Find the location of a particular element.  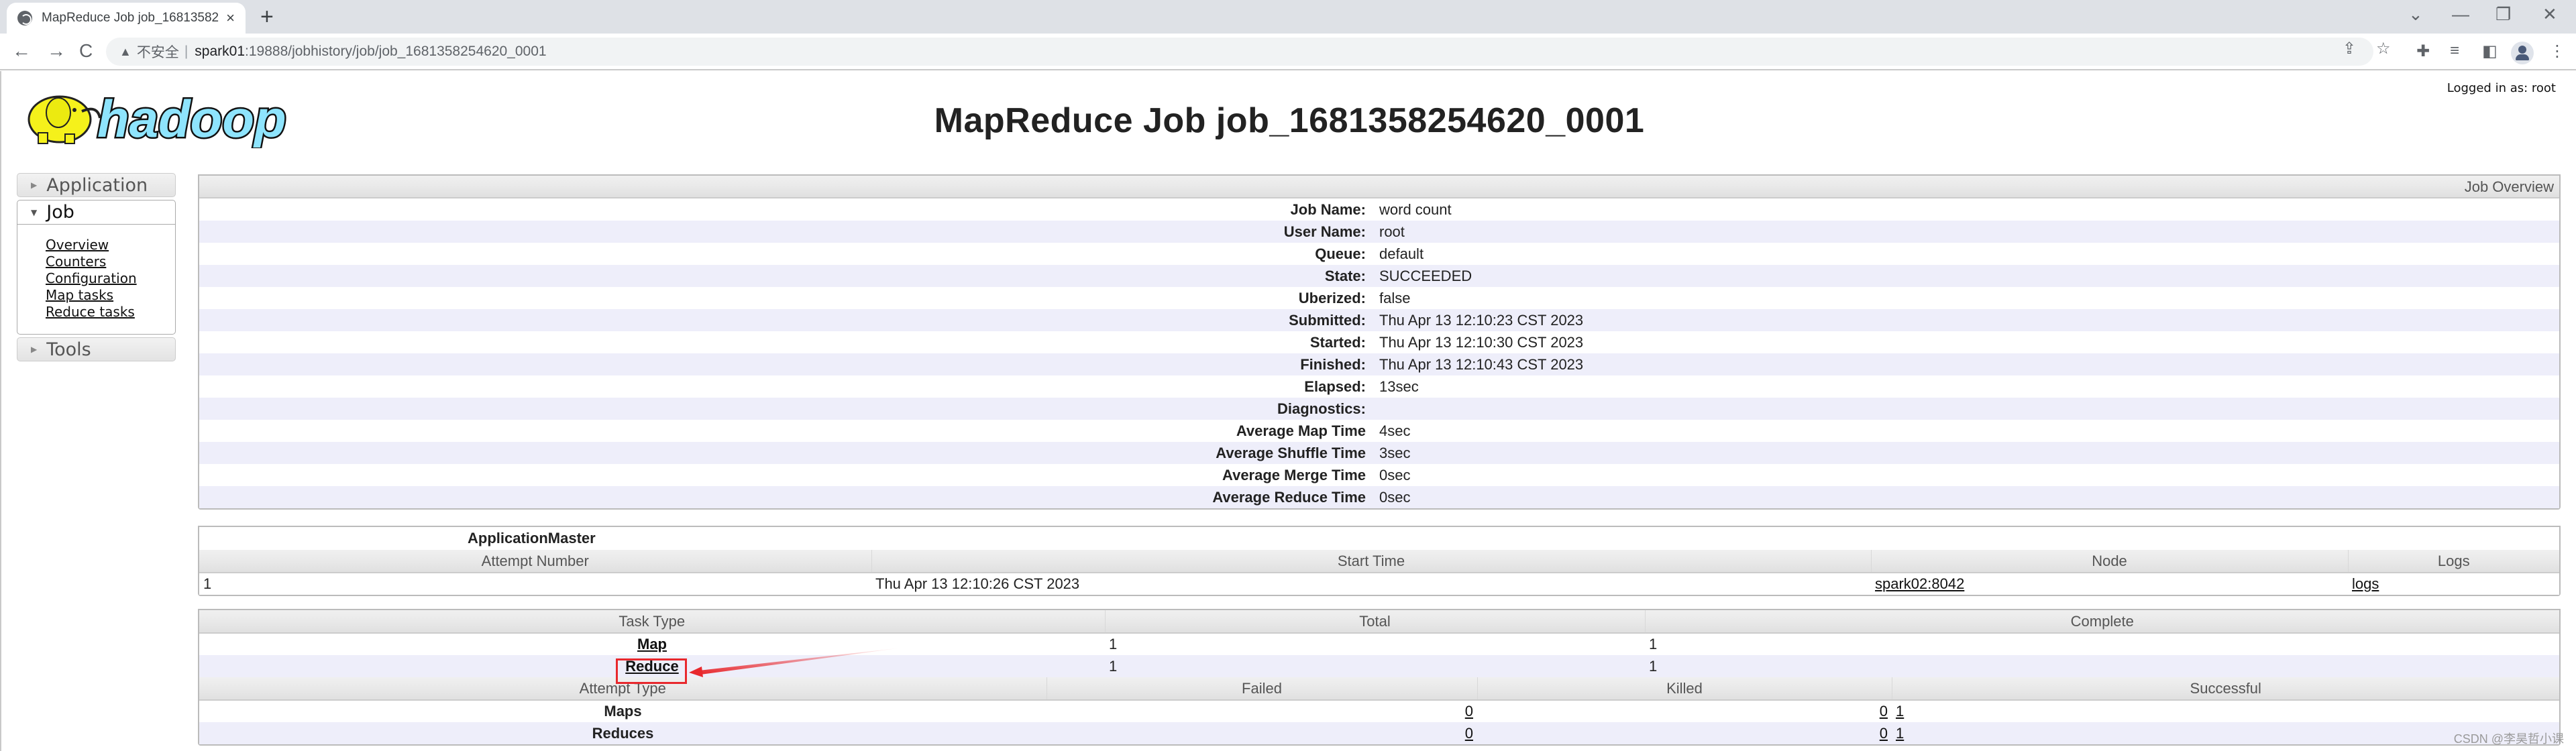

media-icon: ≡ is located at coordinates (2454, 51).